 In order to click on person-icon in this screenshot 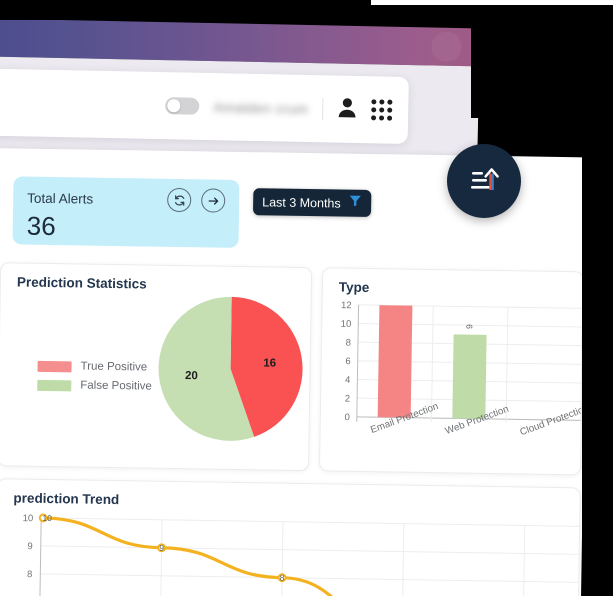, I will do `click(347, 109)`.